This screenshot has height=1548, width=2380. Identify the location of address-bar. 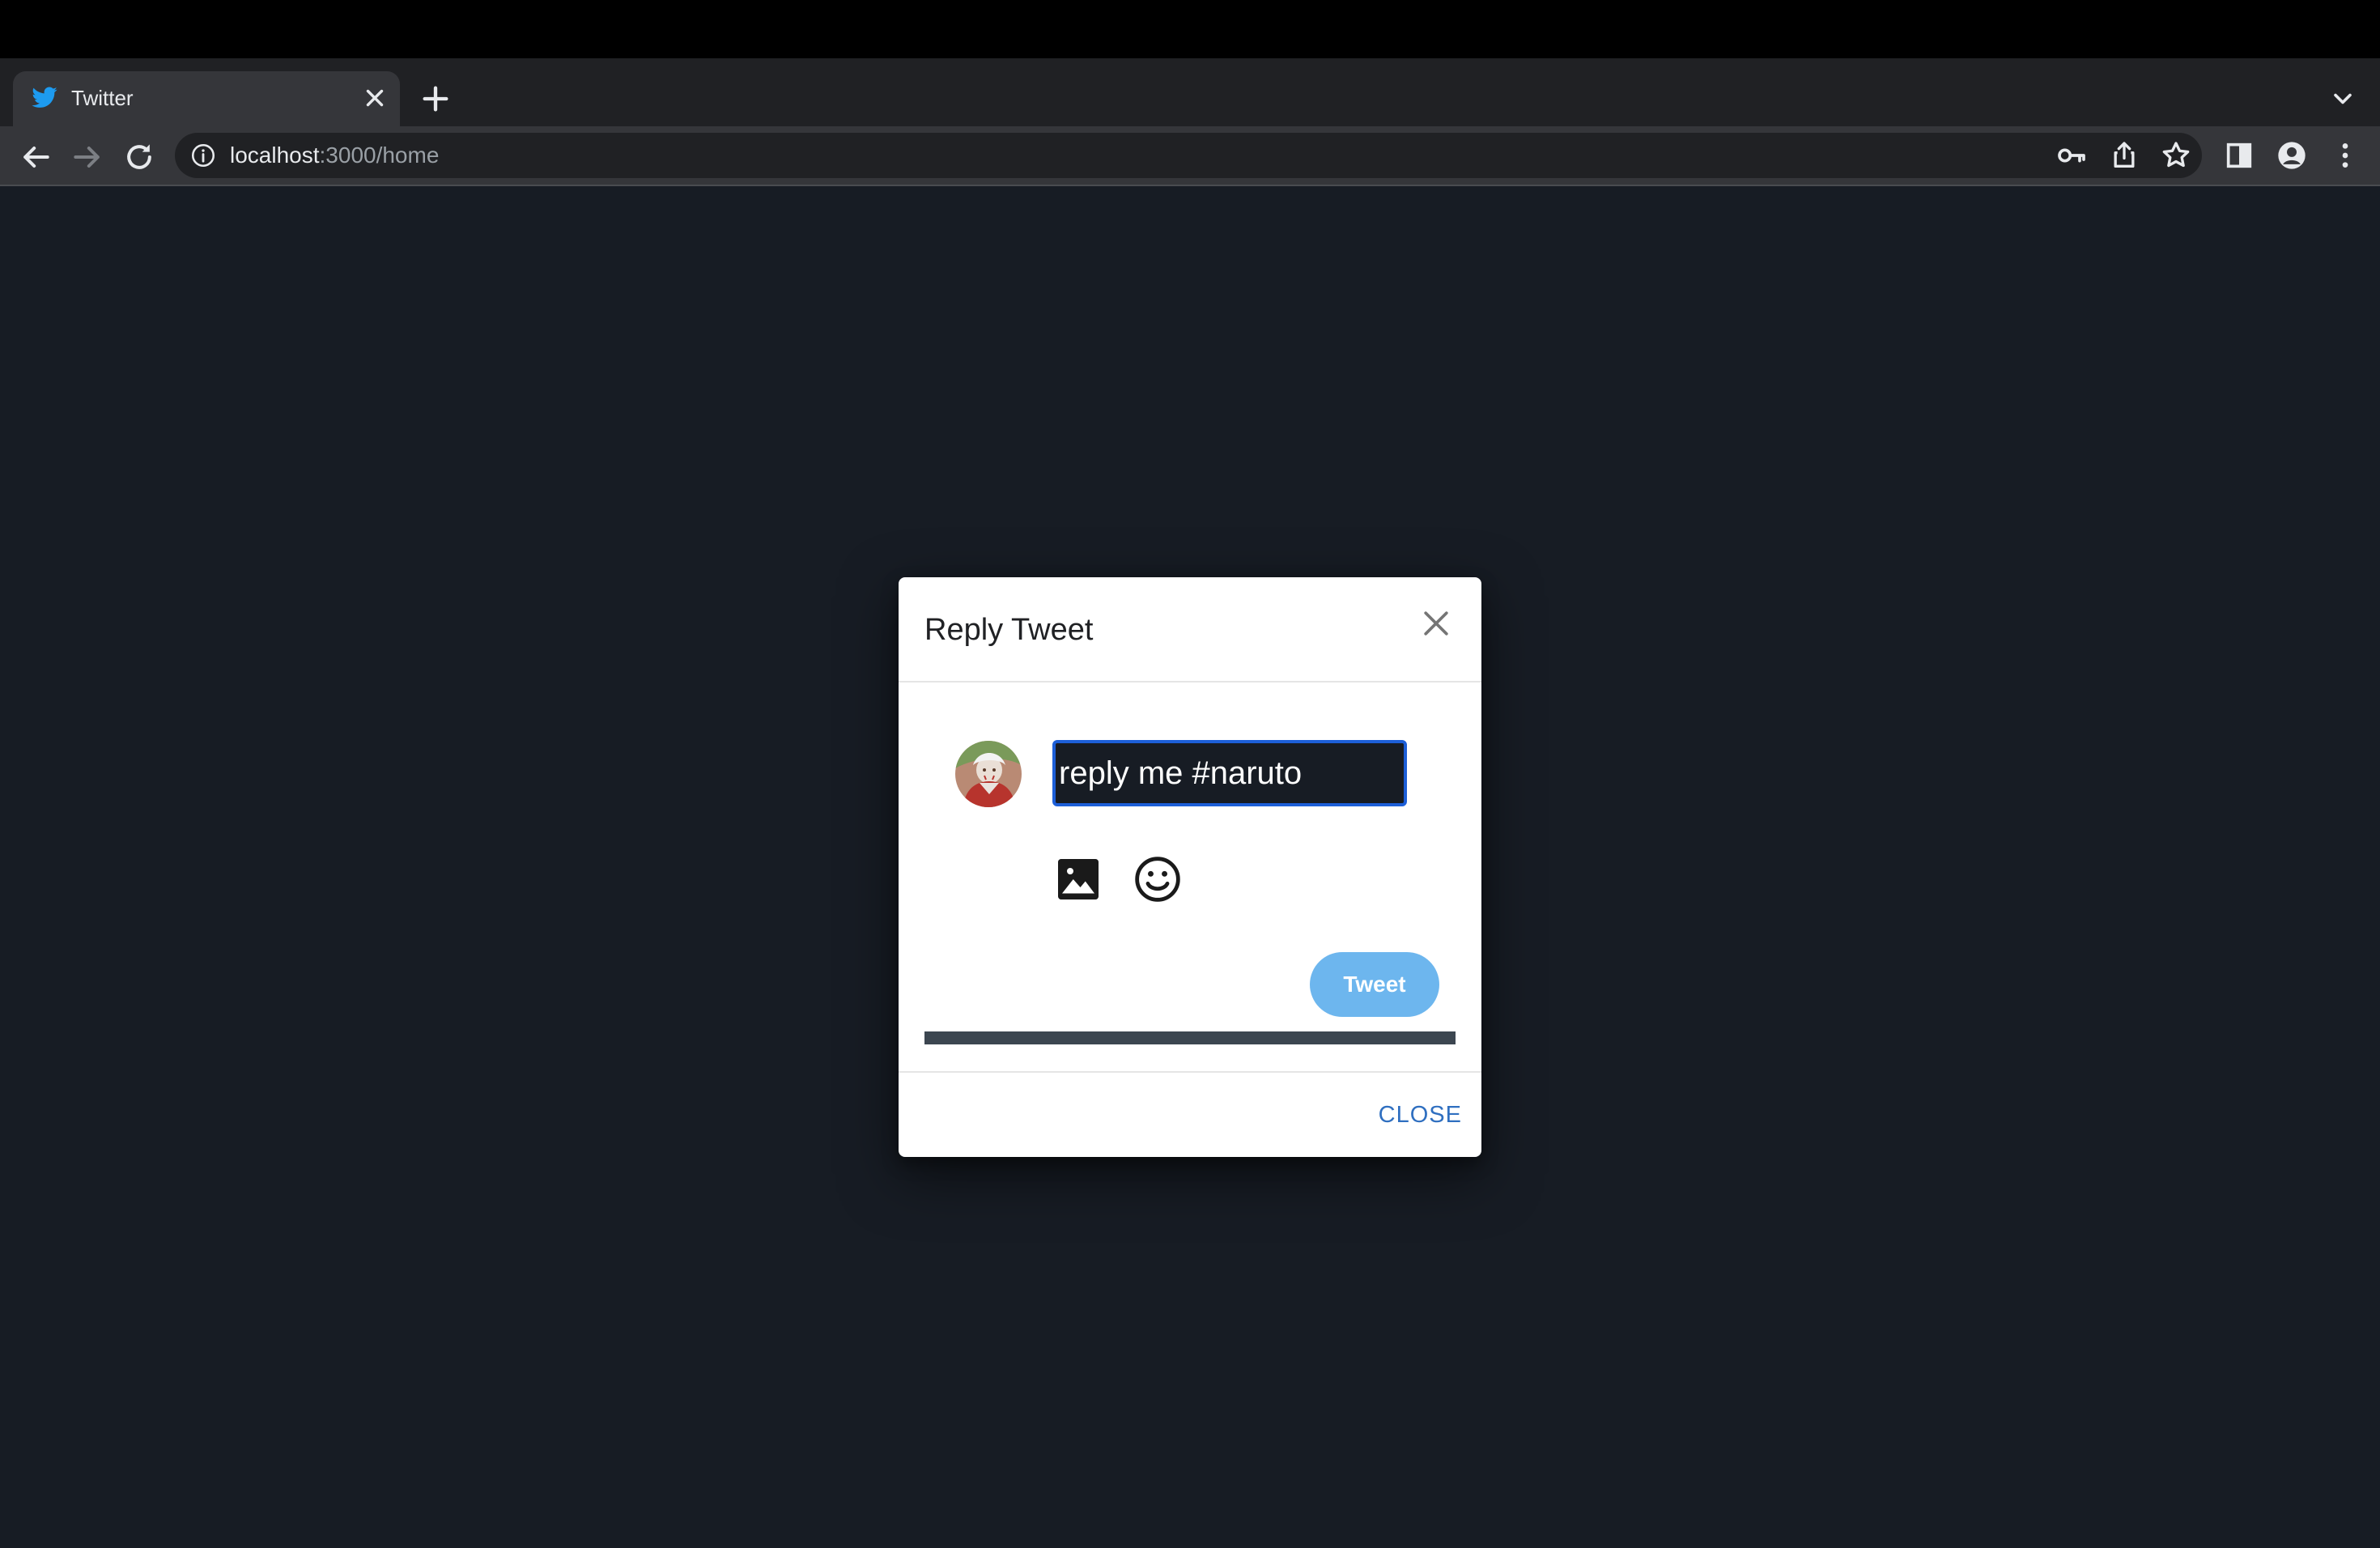
(1188, 156).